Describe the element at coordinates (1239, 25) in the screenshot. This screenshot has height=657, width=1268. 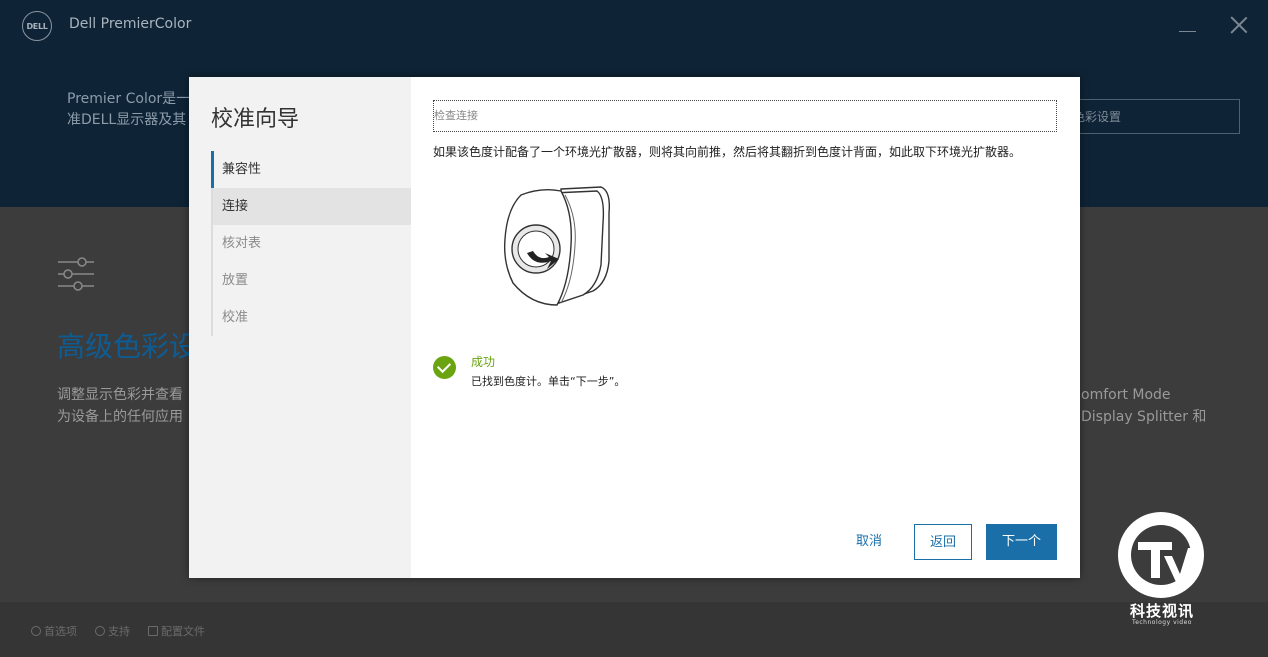
I see `close-icon` at that location.